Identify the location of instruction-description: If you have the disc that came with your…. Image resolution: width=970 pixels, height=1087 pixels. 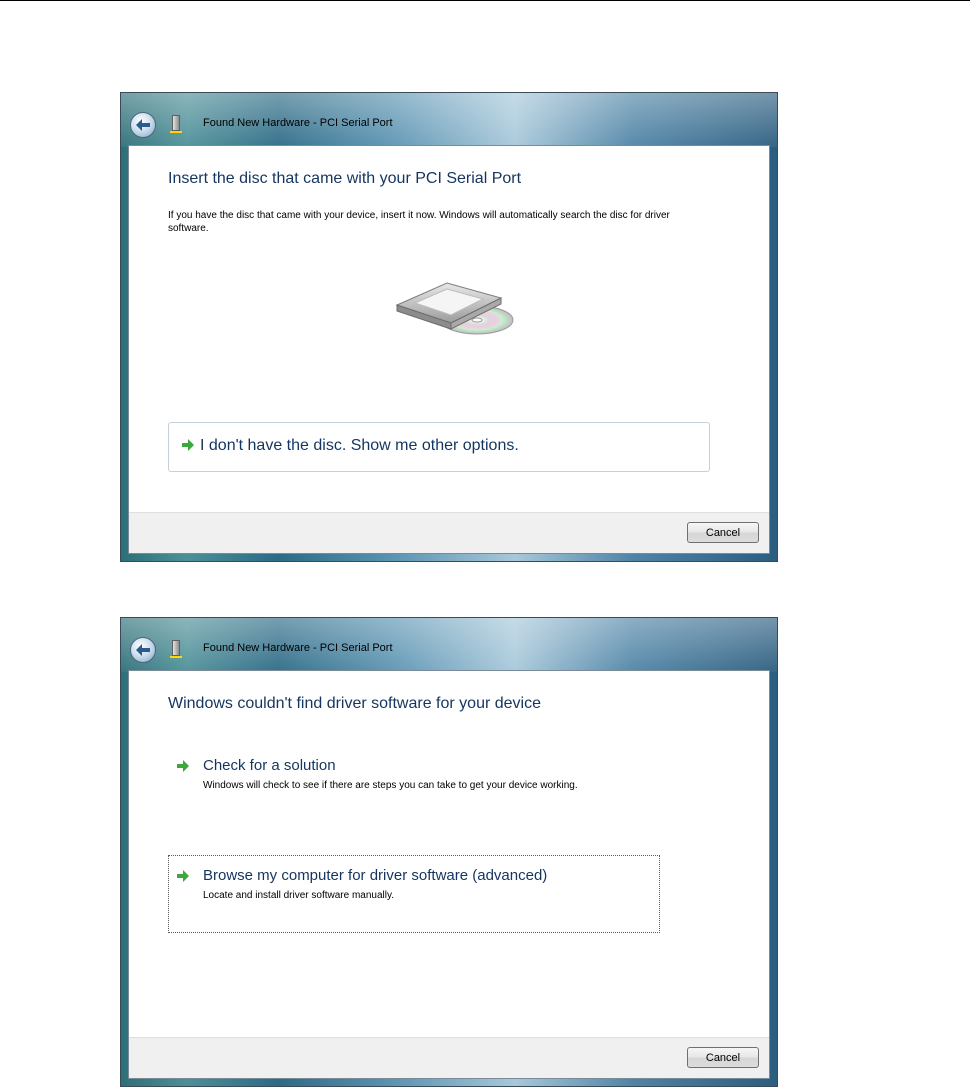
(419, 222).